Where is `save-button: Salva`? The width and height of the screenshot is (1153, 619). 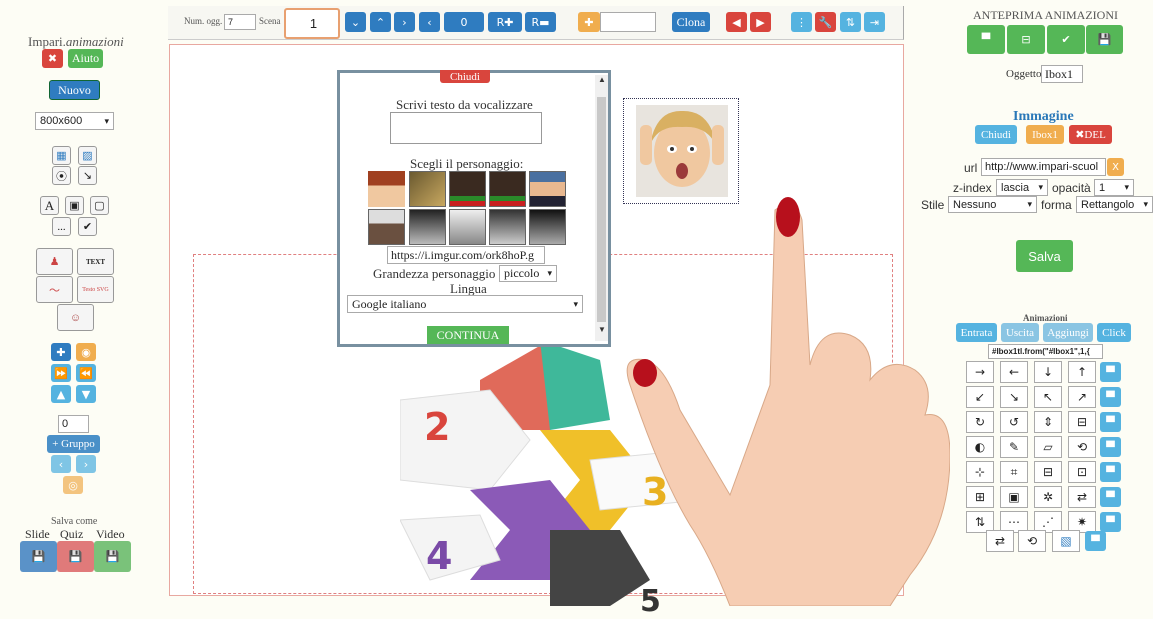 save-button: Salva is located at coordinates (1044, 256).